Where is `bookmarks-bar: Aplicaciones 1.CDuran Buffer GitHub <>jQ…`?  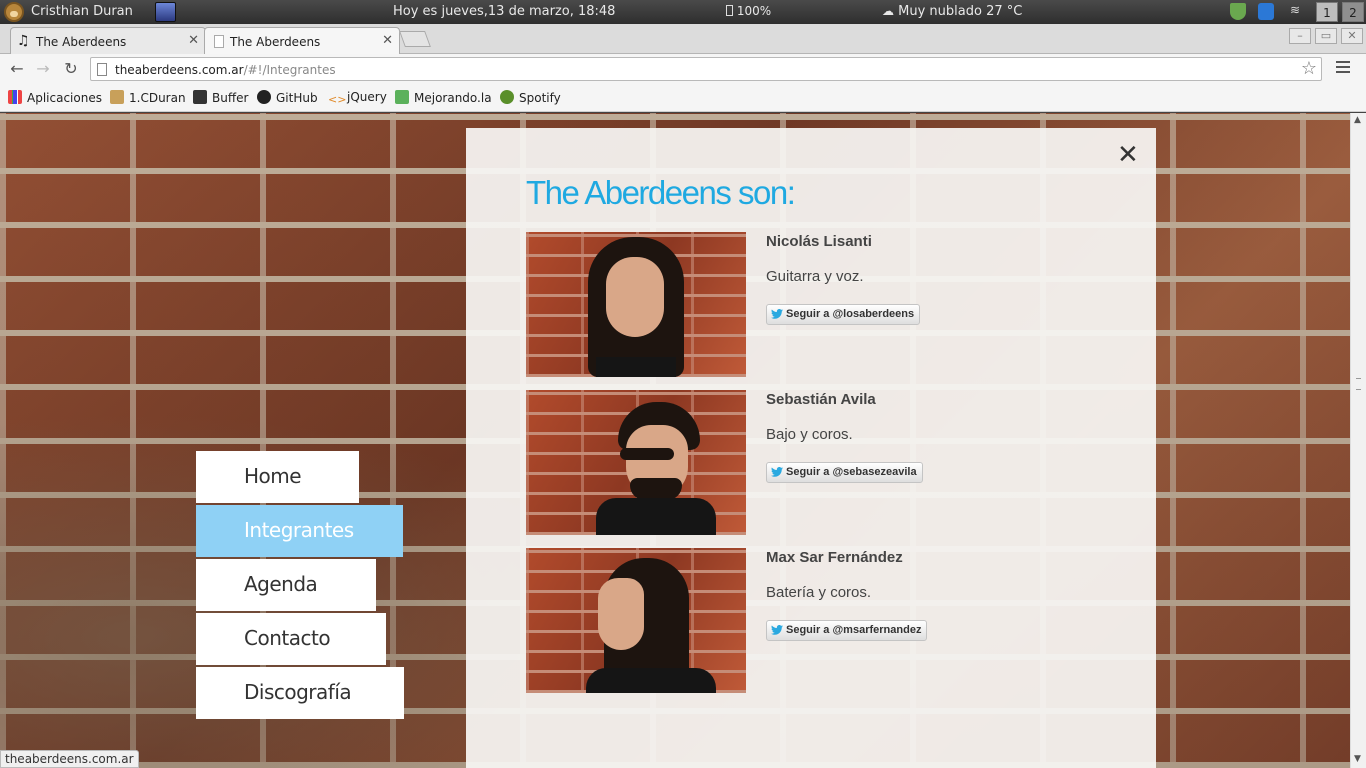 bookmarks-bar: Aplicaciones 1.CDuran Buffer GitHub <>jQ… is located at coordinates (683, 98).